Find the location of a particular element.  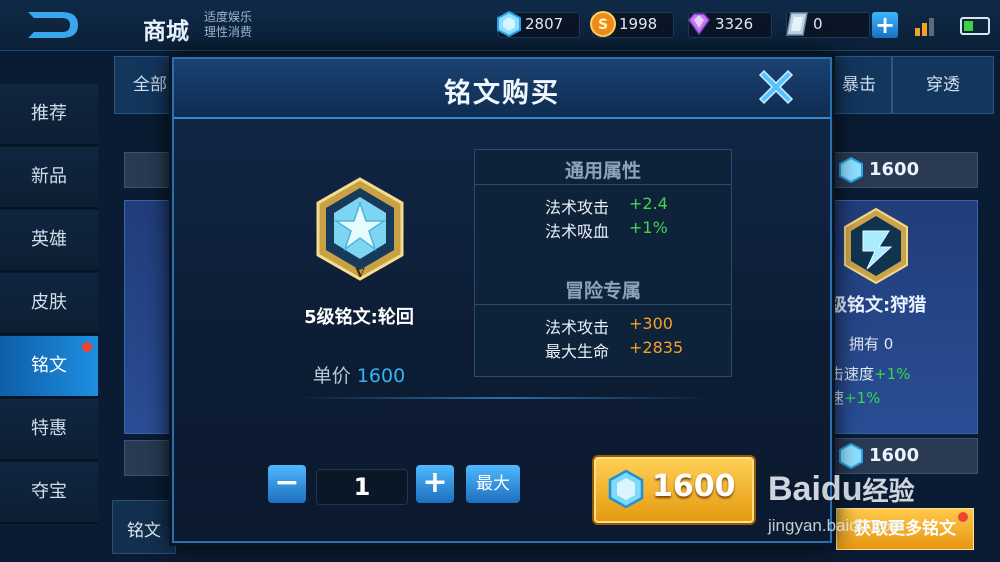

decrease-quantity-button: − is located at coordinates (287, 484).